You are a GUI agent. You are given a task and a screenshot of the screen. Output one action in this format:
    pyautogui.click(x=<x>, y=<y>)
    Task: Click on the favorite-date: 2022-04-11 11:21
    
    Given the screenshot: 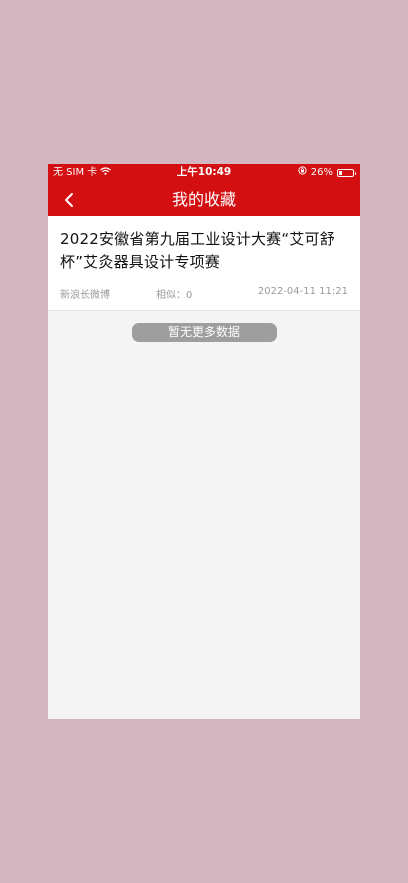 What is the action you would take?
    pyautogui.click(x=302, y=291)
    